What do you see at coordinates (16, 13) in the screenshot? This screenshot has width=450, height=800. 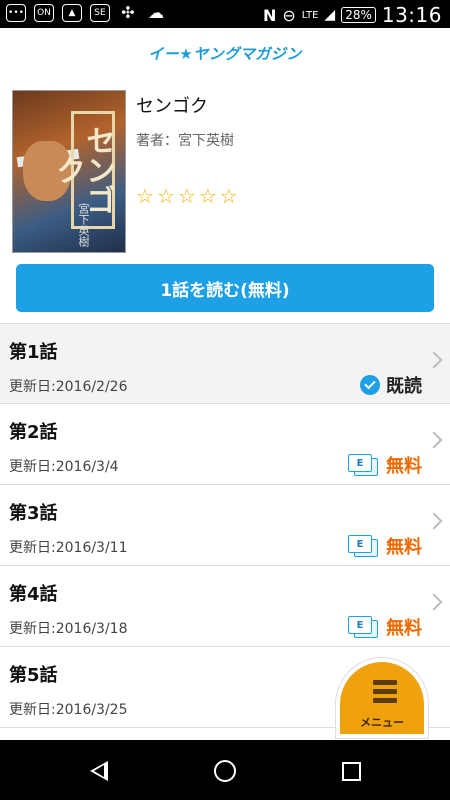 I see `message-icon: •••` at bounding box center [16, 13].